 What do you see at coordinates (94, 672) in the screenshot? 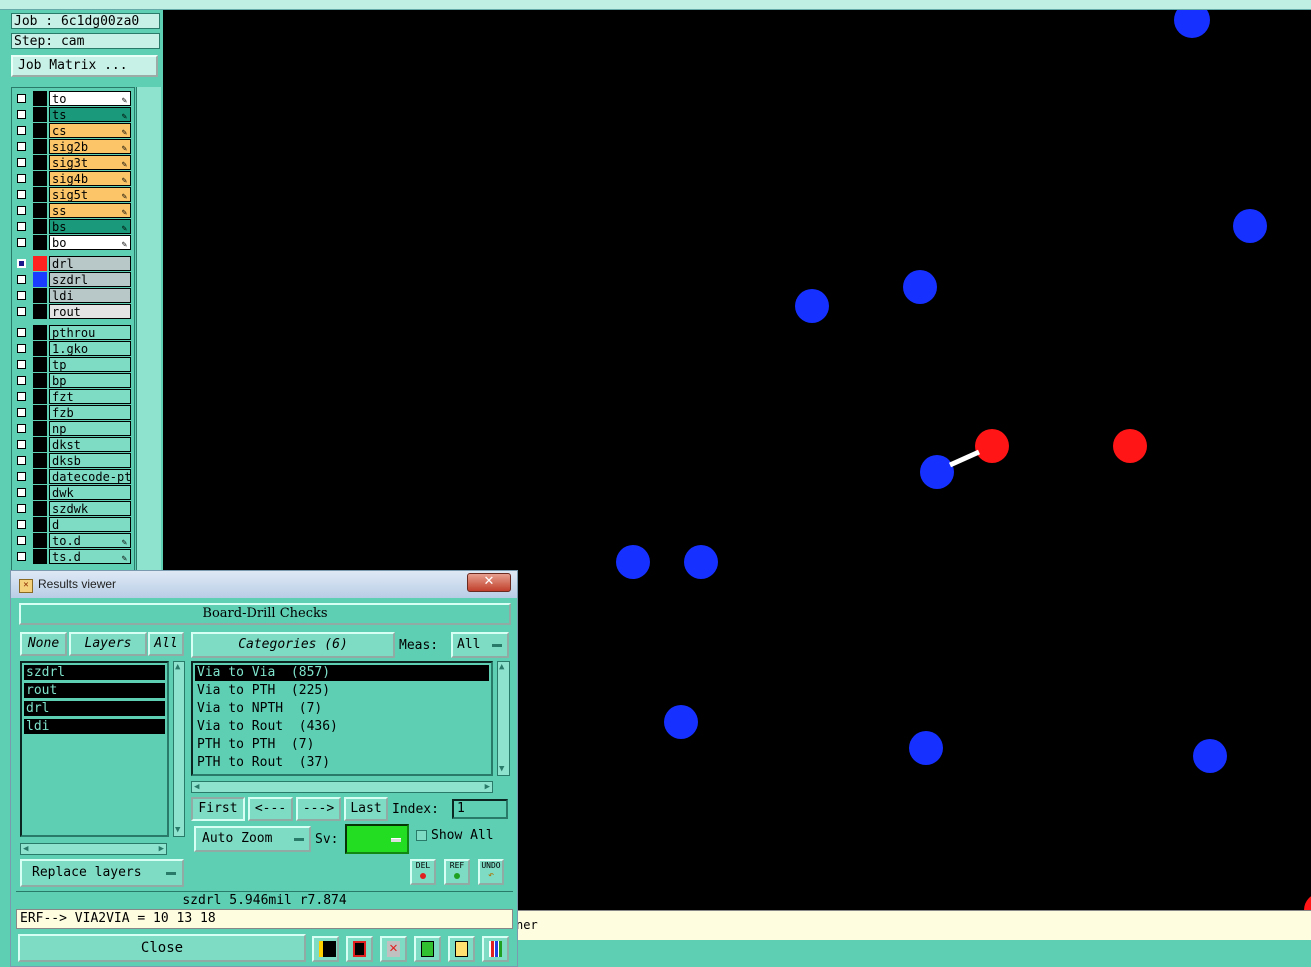
I see `result-layer-item: szdrl` at bounding box center [94, 672].